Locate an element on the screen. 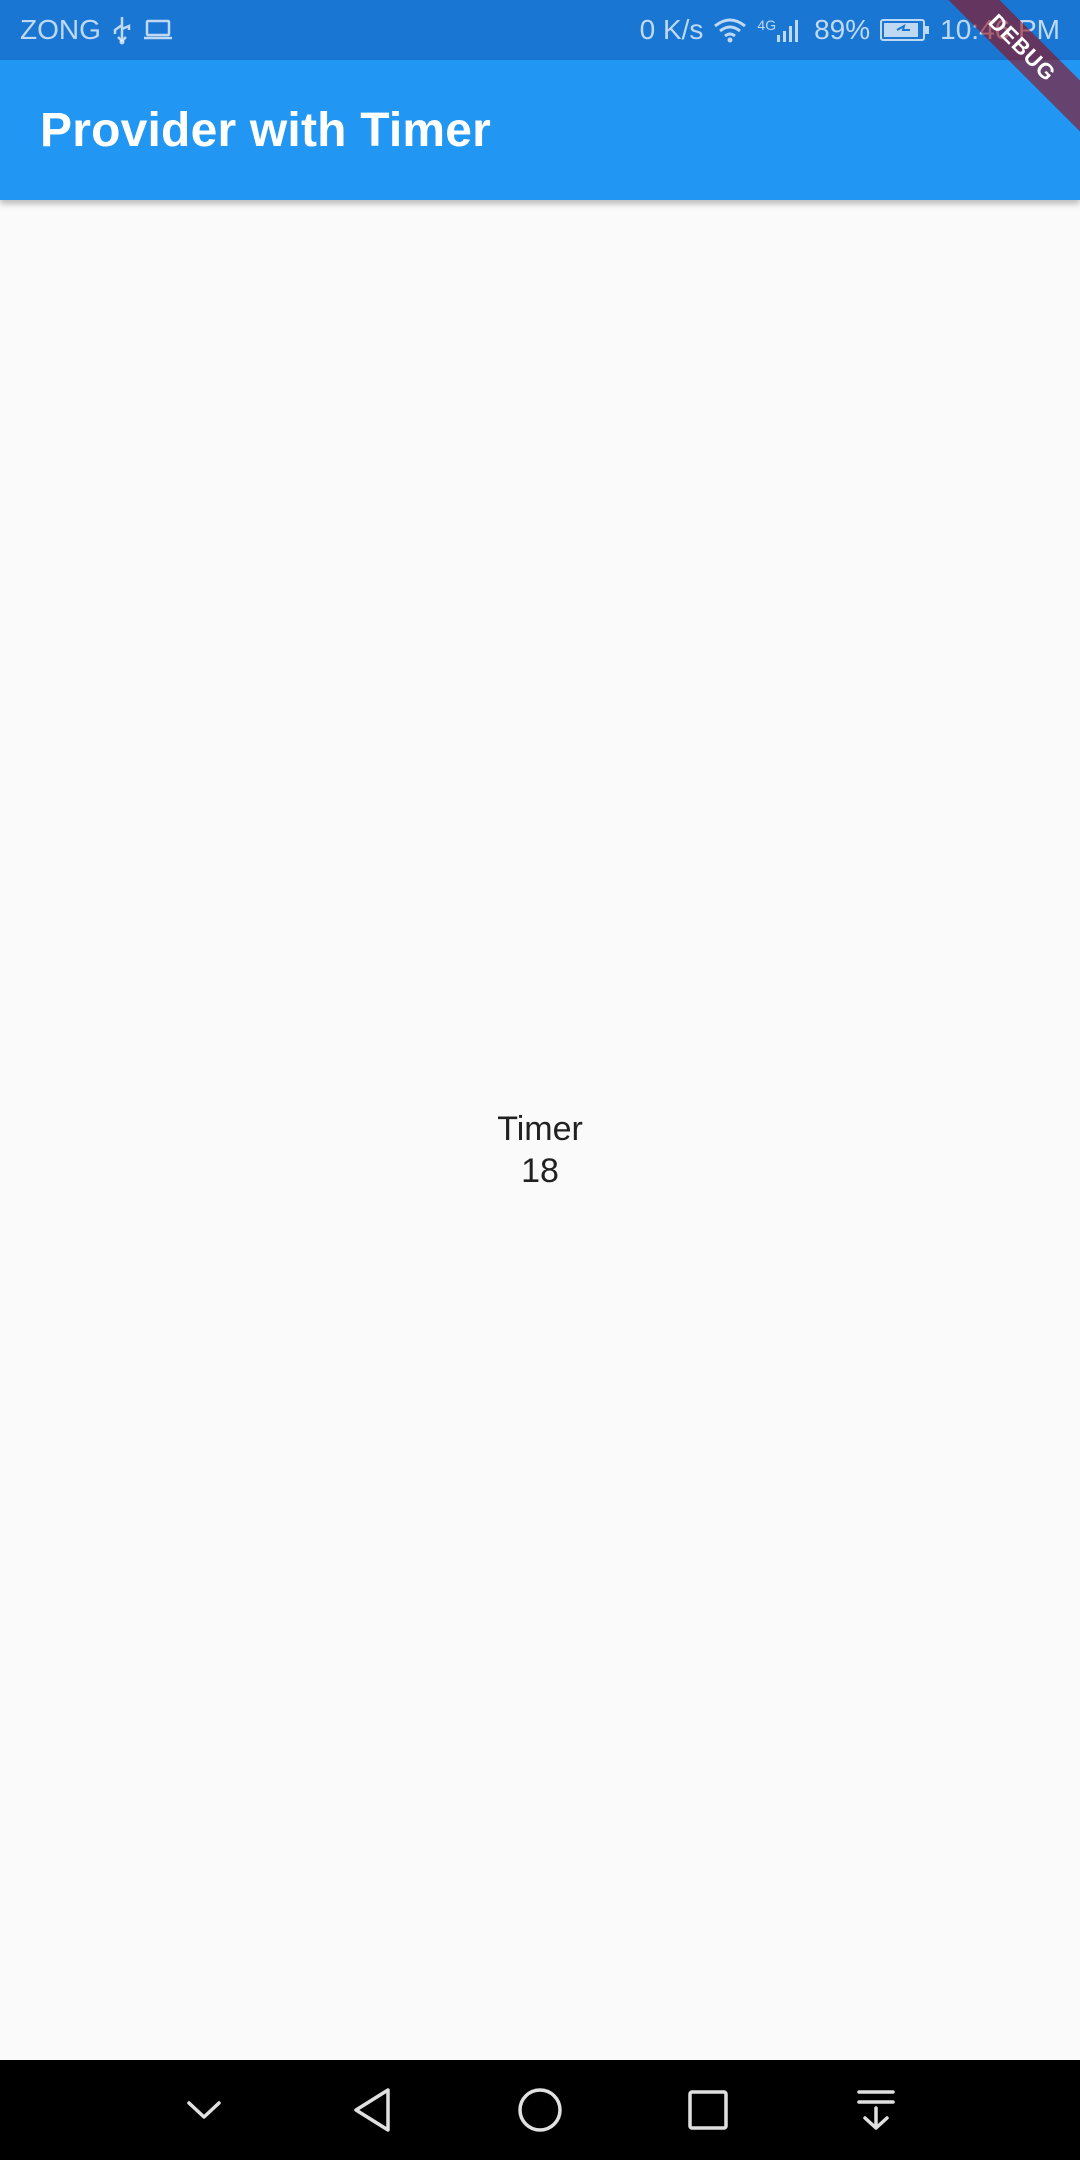  carrier-name: ZONG is located at coordinates (60, 29).